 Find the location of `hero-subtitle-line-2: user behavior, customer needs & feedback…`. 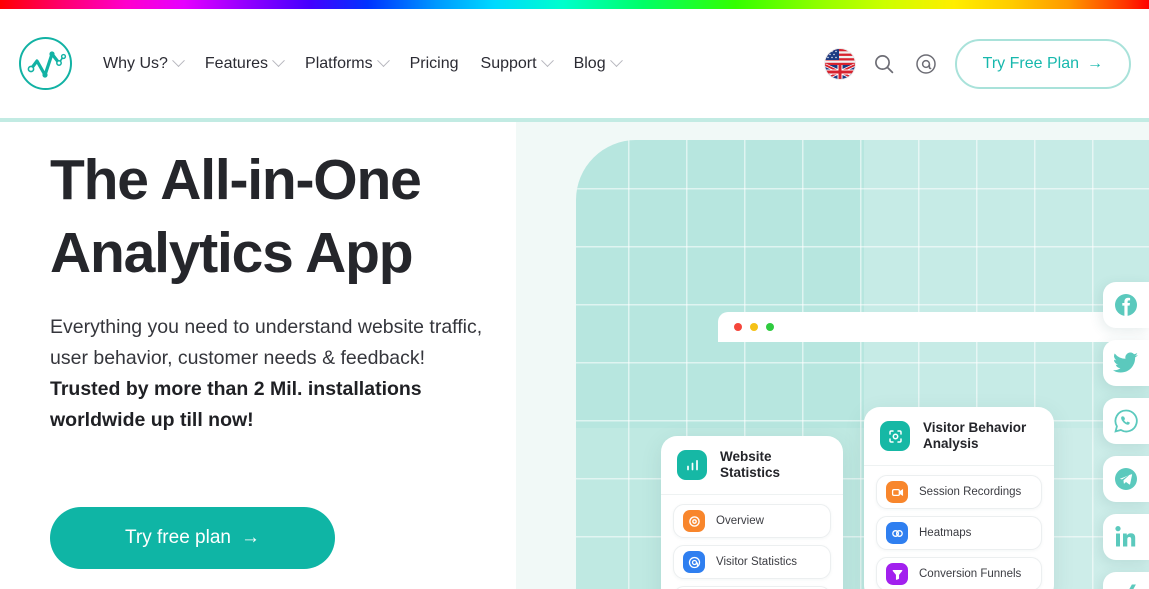

hero-subtitle-line-2: user behavior, customer needs & feedback… is located at coordinates (238, 358).